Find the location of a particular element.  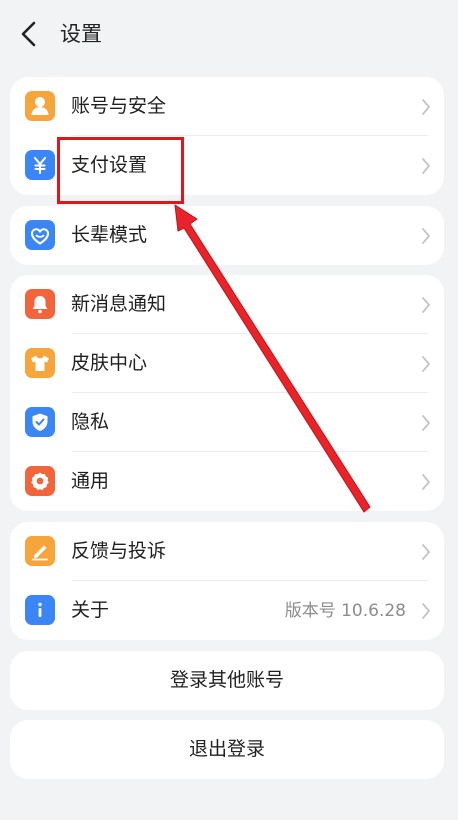

settings-group-elder: 长辈模式 is located at coordinates (227, 235).